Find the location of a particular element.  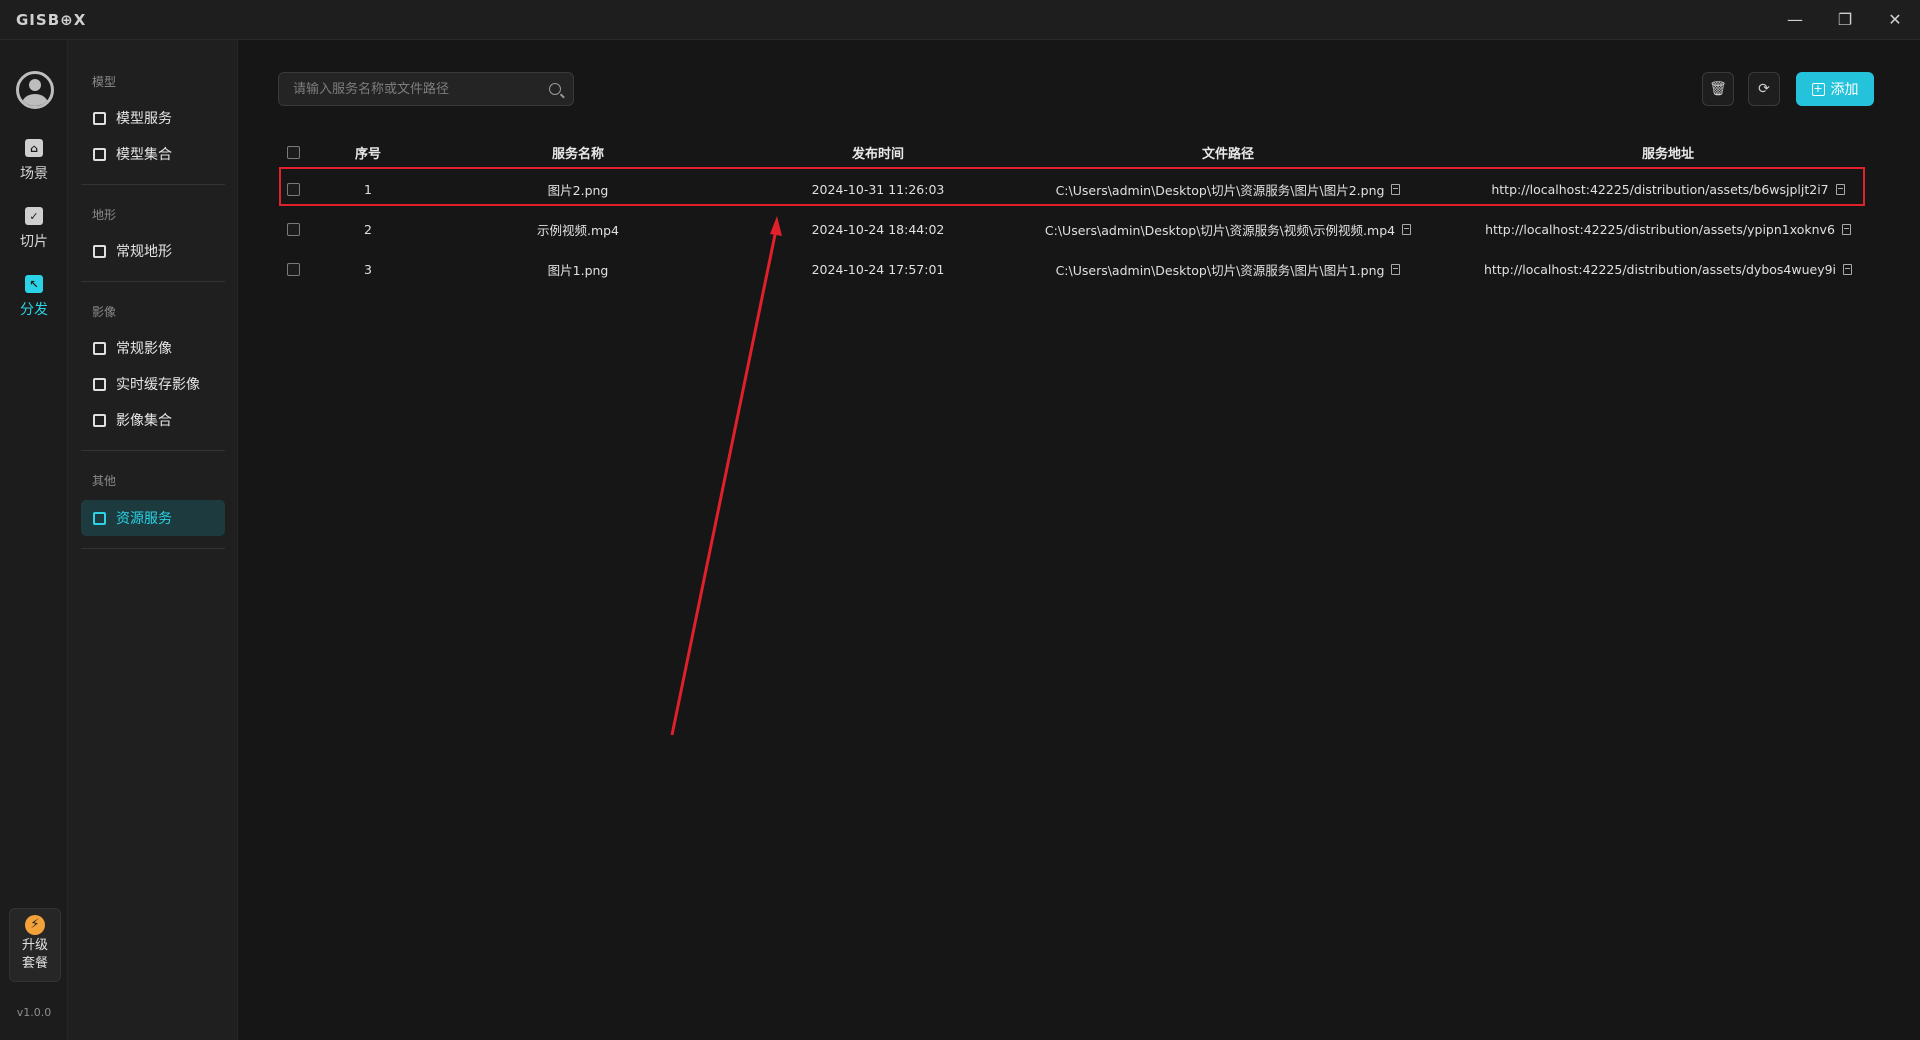

header-index: 序号 is located at coordinates (367, 154).